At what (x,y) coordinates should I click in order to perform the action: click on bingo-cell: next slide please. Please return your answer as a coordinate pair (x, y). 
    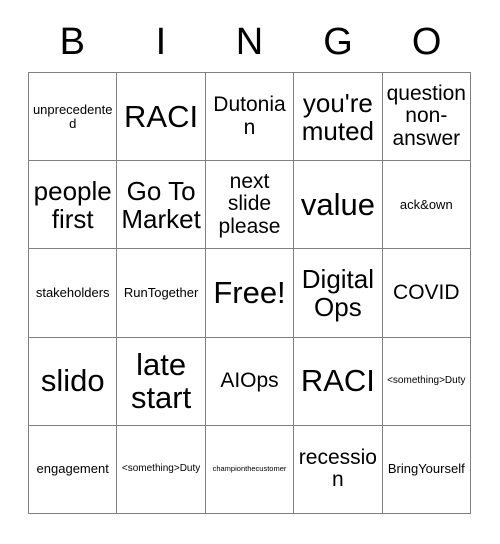
    Looking at the image, I should click on (250, 205).